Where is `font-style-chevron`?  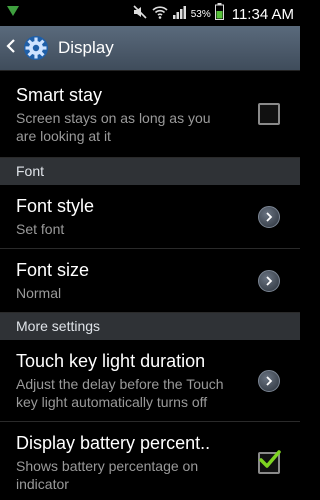
font-style-chevron is located at coordinates (269, 216).